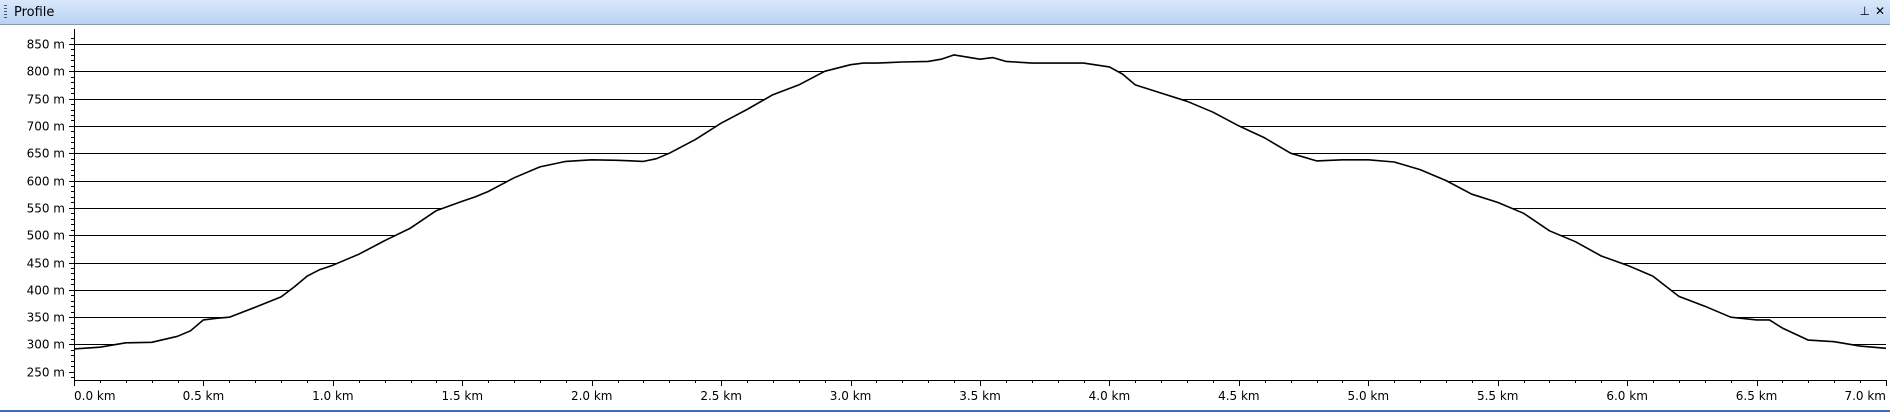 The width and height of the screenshot is (1890, 412). What do you see at coordinates (204, 396) in the screenshot?
I see `x-tick-label: 0.5 km` at bounding box center [204, 396].